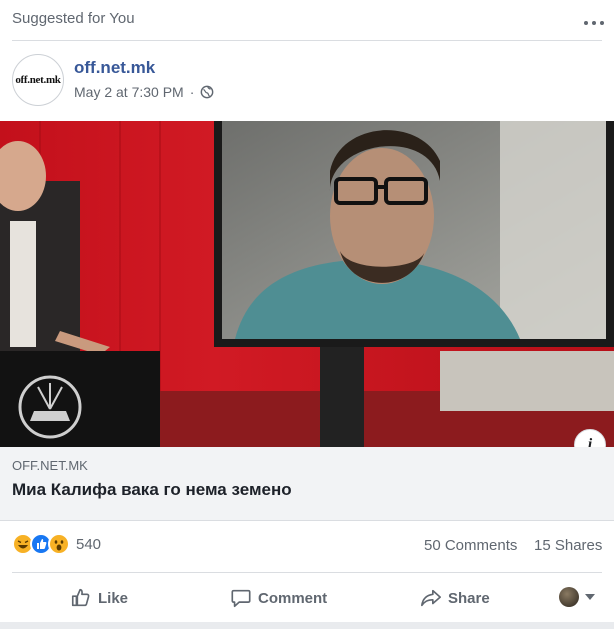 The height and width of the screenshot is (629, 614). I want to click on page-name-link: off.net.mk, so click(114, 68).